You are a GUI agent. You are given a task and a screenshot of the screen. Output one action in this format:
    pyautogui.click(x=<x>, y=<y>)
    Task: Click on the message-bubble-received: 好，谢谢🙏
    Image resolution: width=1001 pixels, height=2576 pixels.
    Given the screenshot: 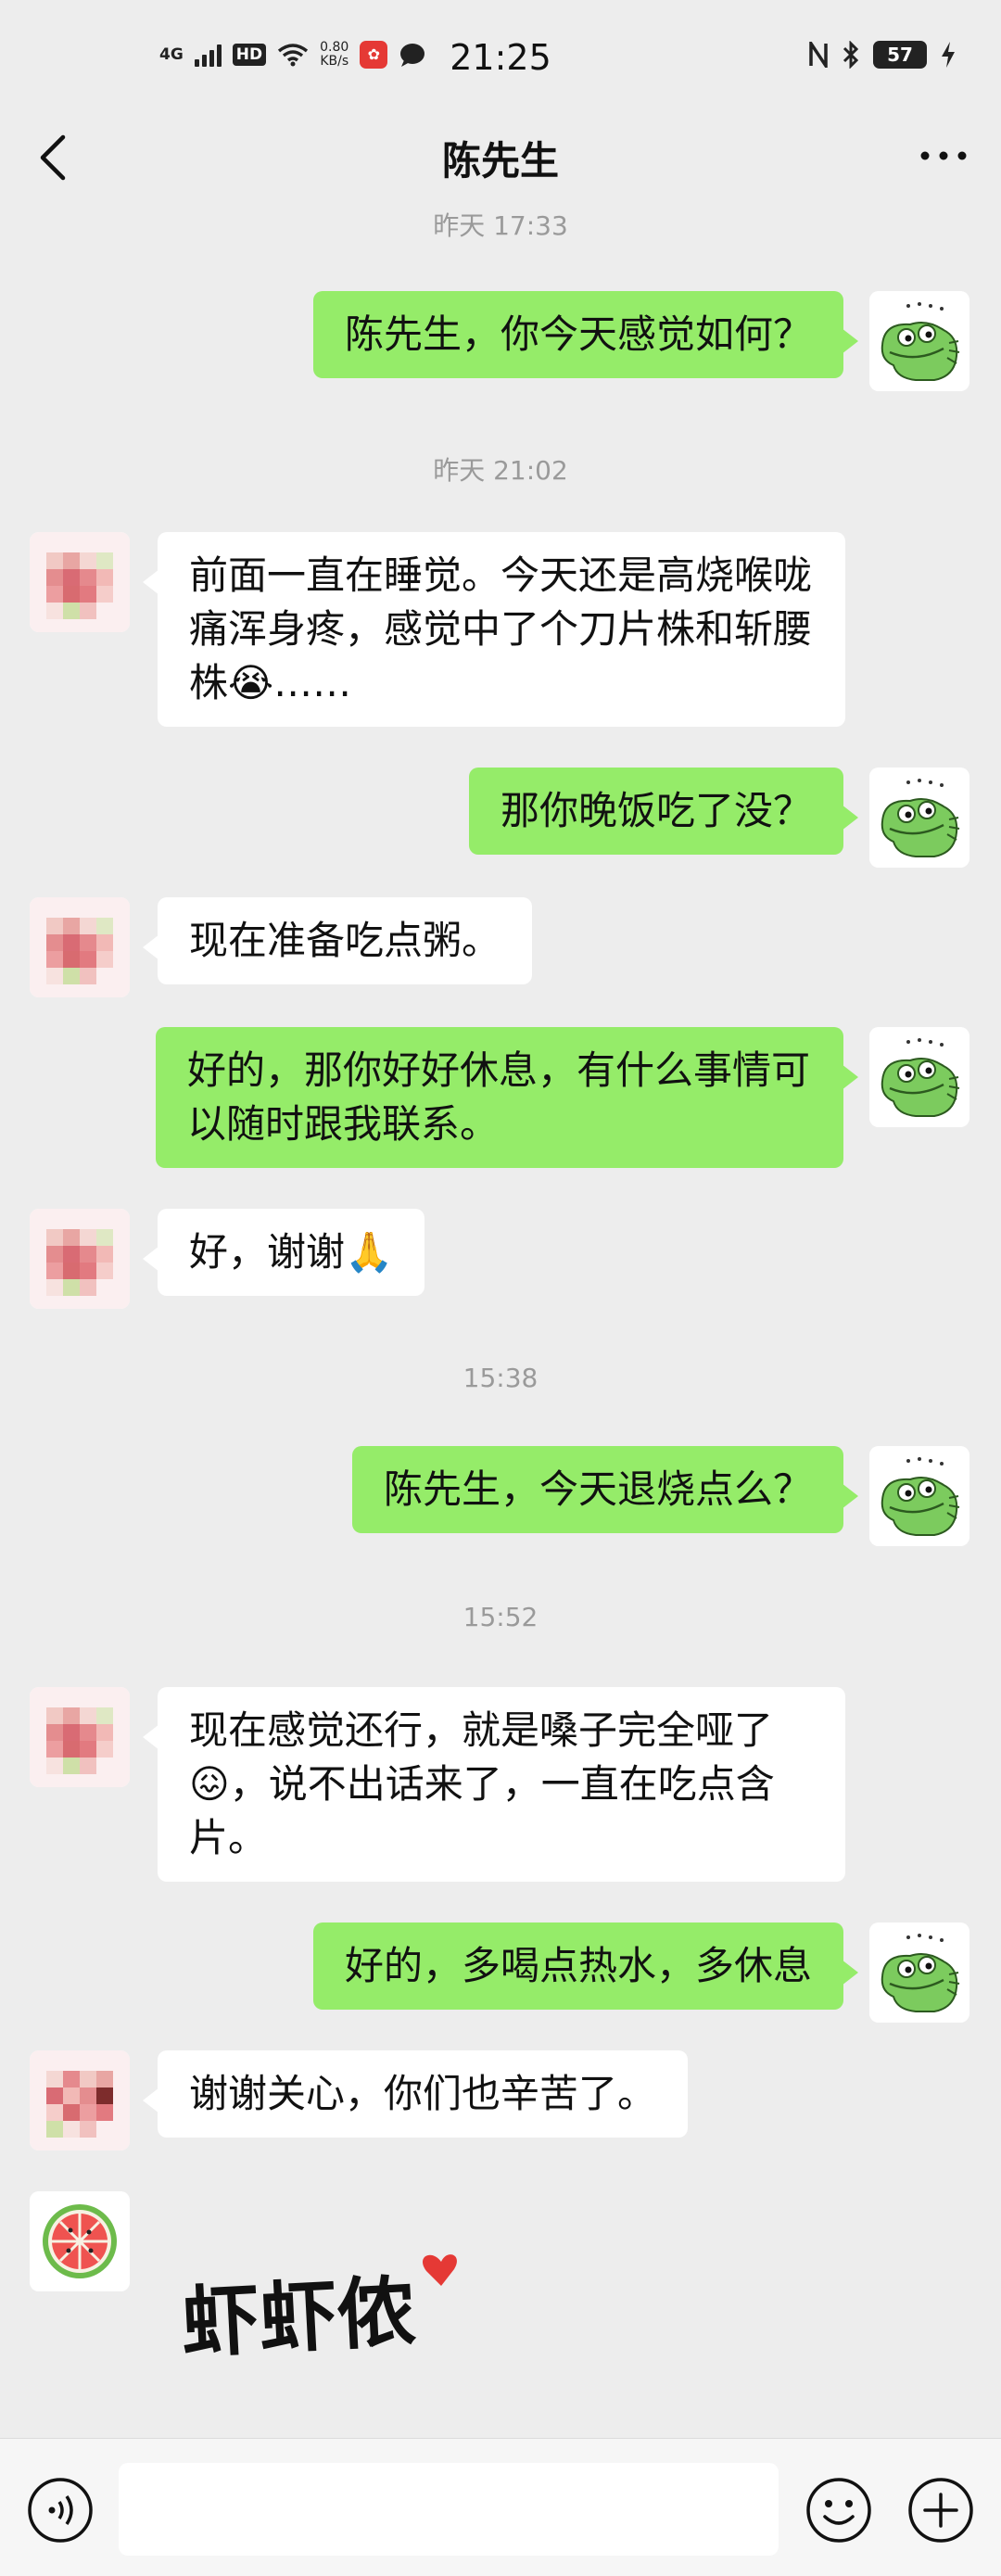 What is the action you would take?
    pyautogui.click(x=284, y=1252)
    